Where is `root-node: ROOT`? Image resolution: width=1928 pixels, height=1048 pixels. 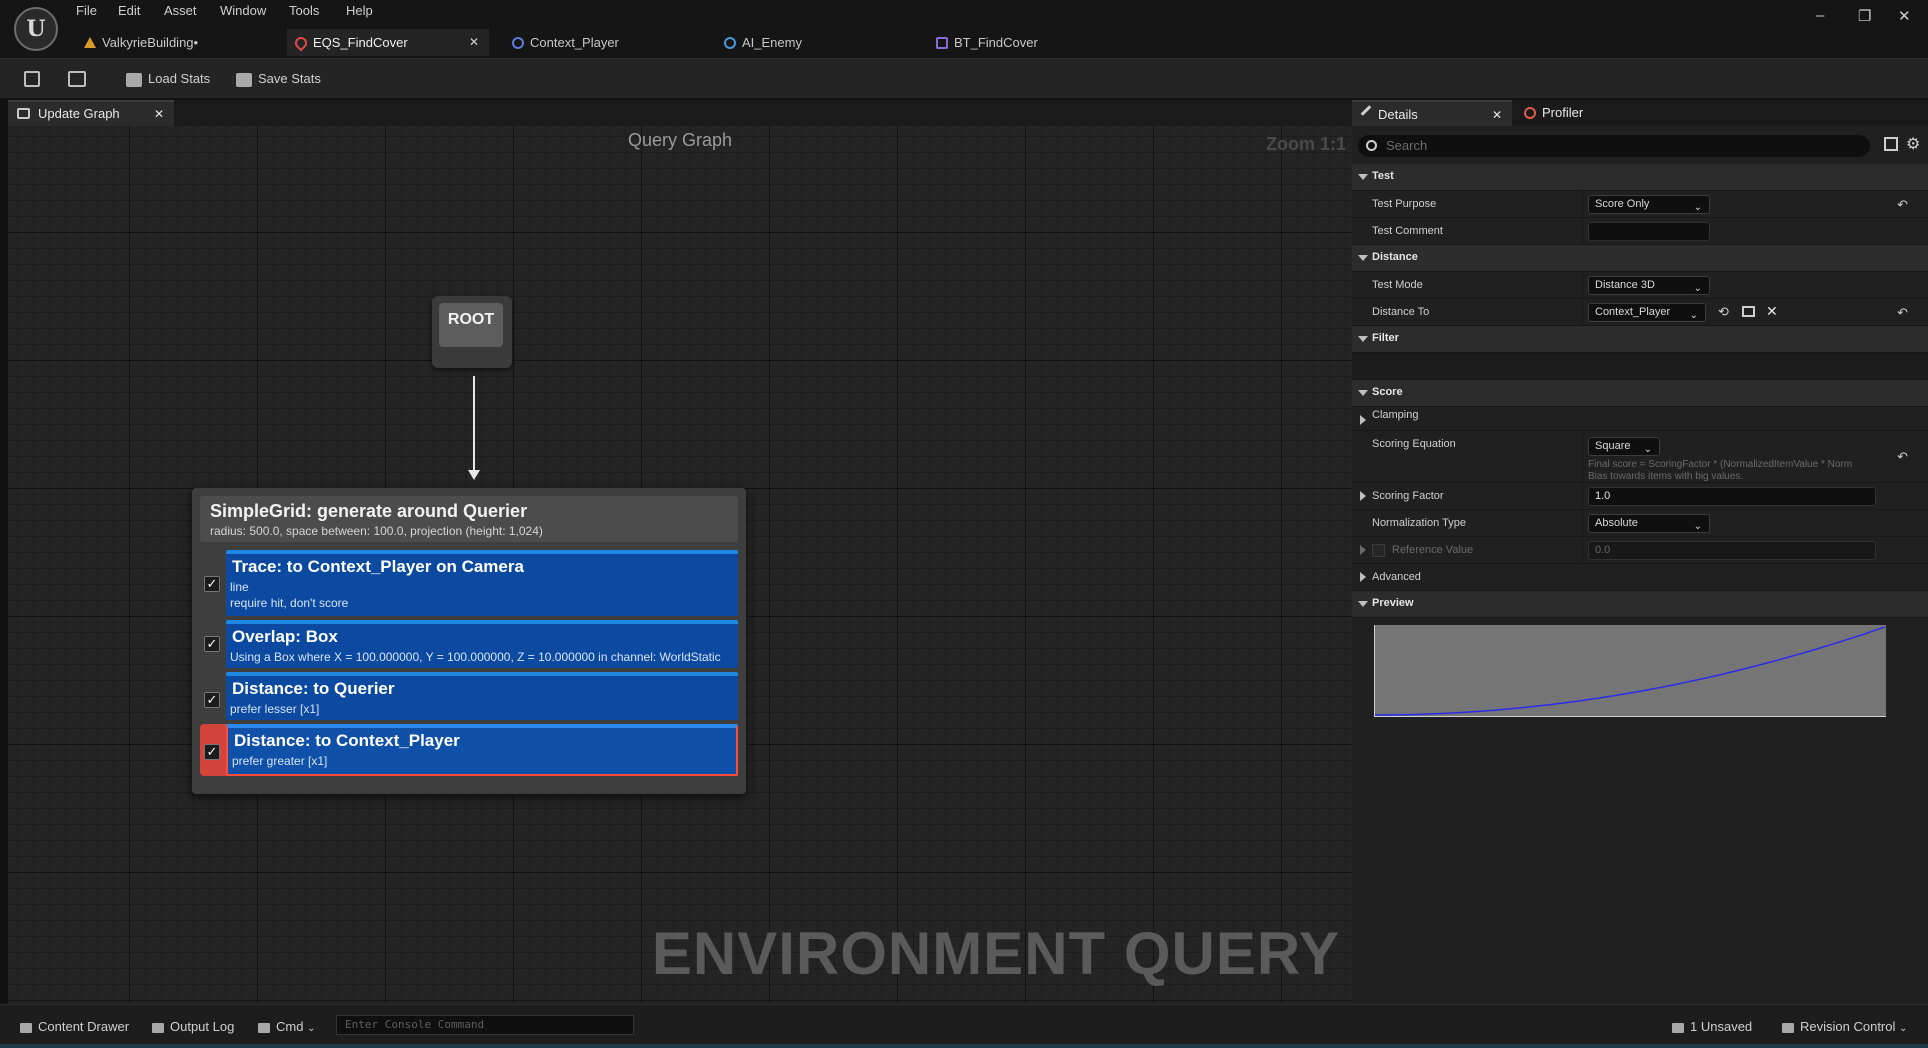 root-node: ROOT is located at coordinates (472, 332).